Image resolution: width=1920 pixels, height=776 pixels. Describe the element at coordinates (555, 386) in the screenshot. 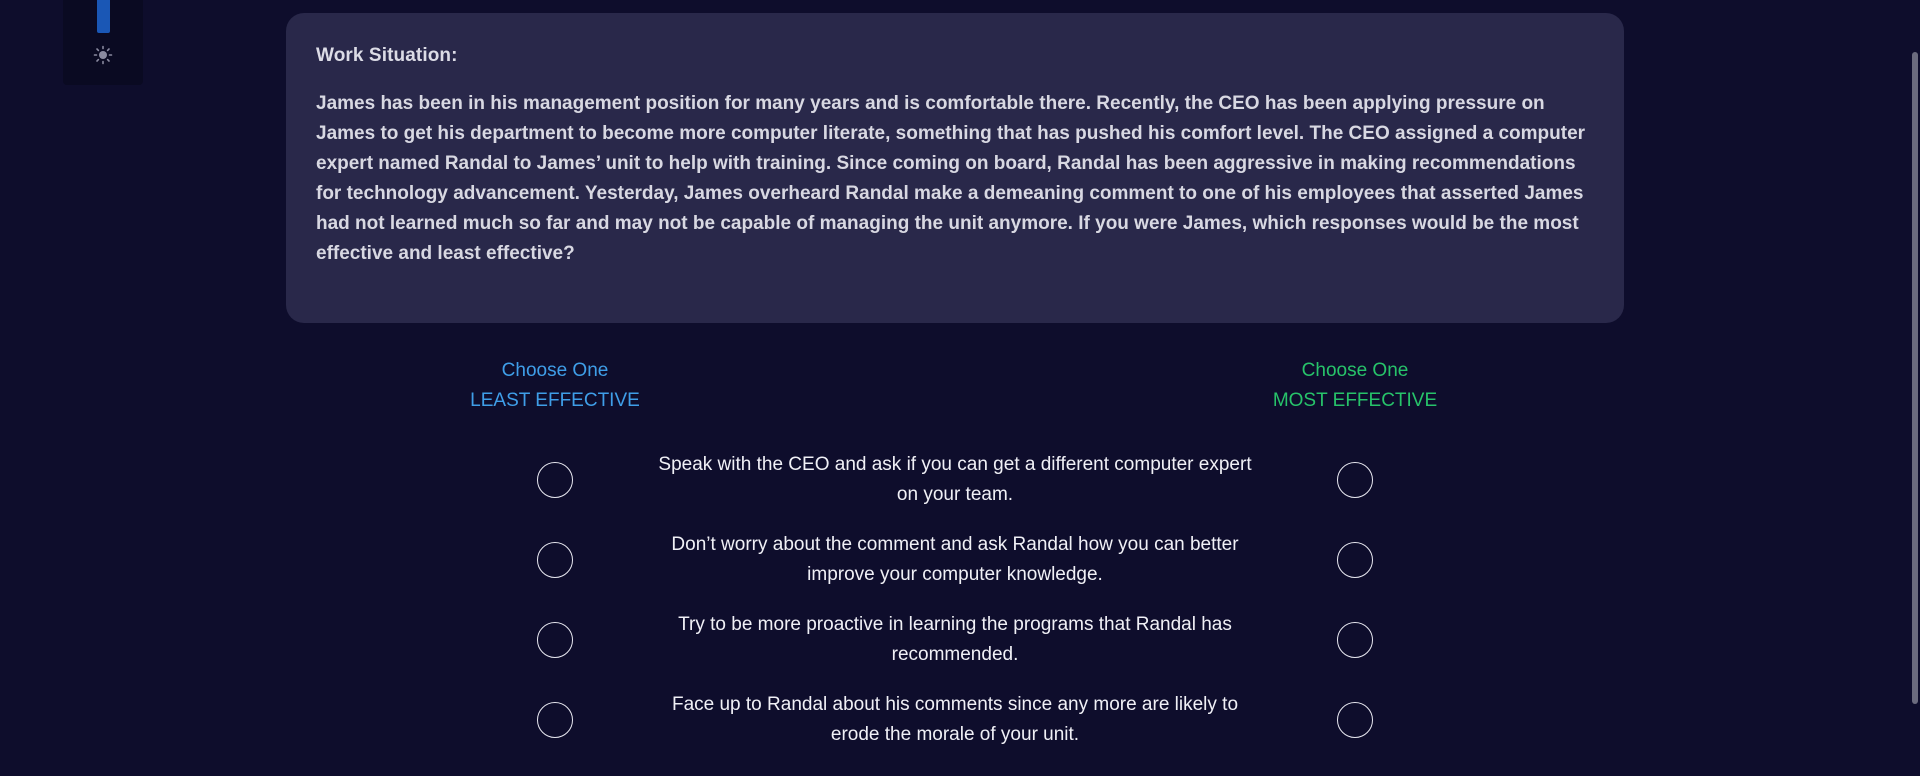

I see `least-effective-header: Choose One LEAST EFFECTIVE` at that location.